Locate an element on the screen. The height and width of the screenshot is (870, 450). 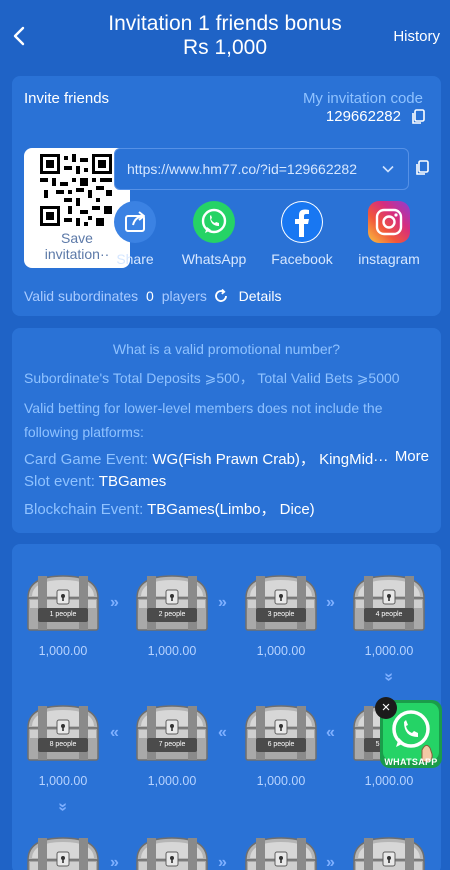
chevron-down-icon is located at coordinates (388, 169).